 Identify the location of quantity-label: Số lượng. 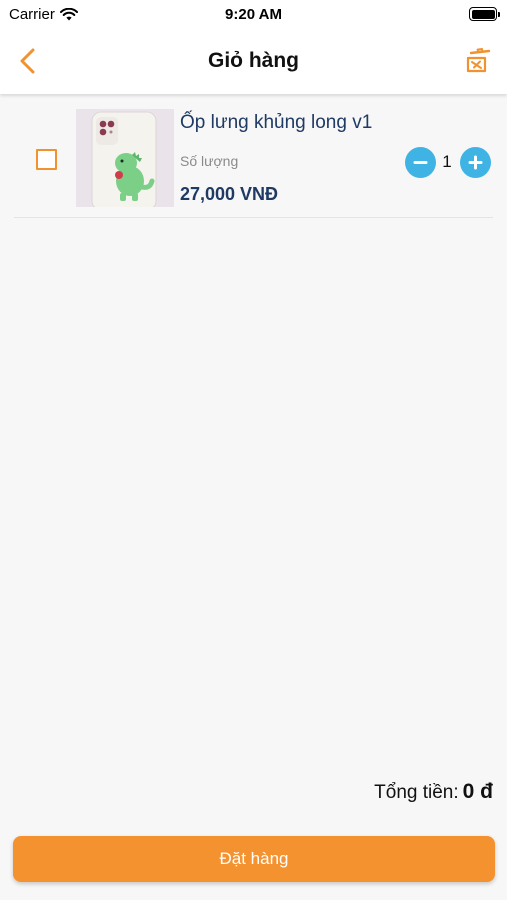
(209, 161).